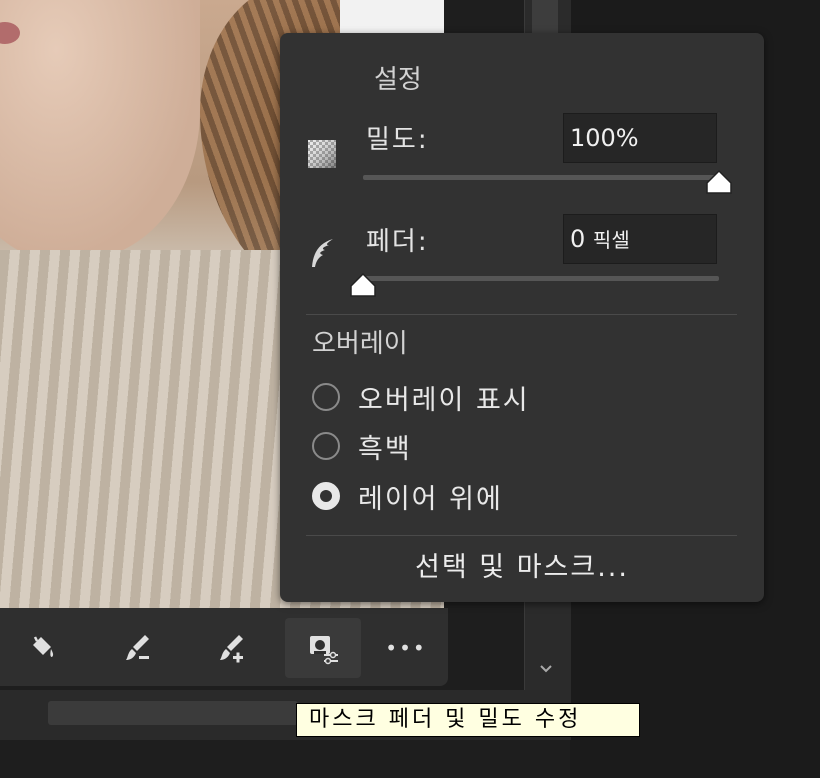  What do you see at coordinates (430, 499) in the screenshot?
I see `overlay-option-label: 레이어 위에` at bounding box center [430, 499].